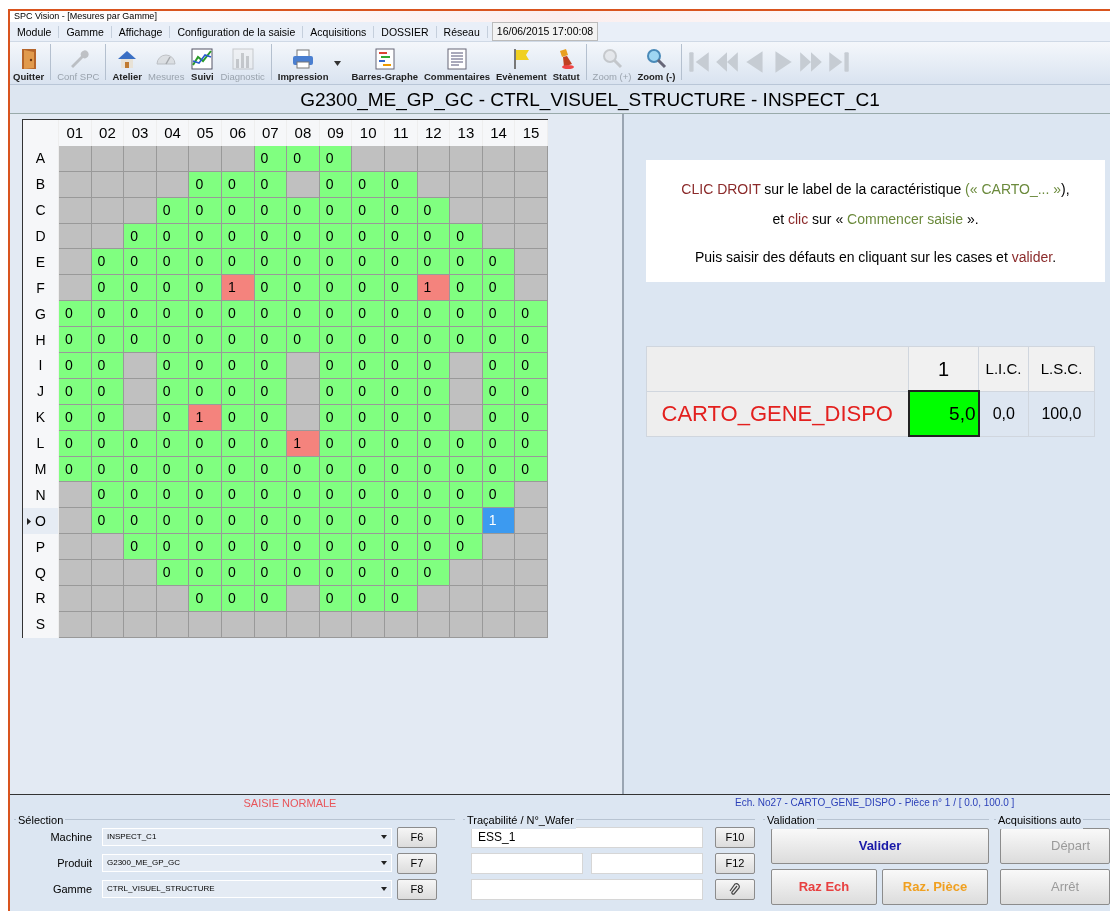  What do you see at coordinates (417, 889) in the screenshot?
I see `key-button: F8` at bounding box center [417, 889].